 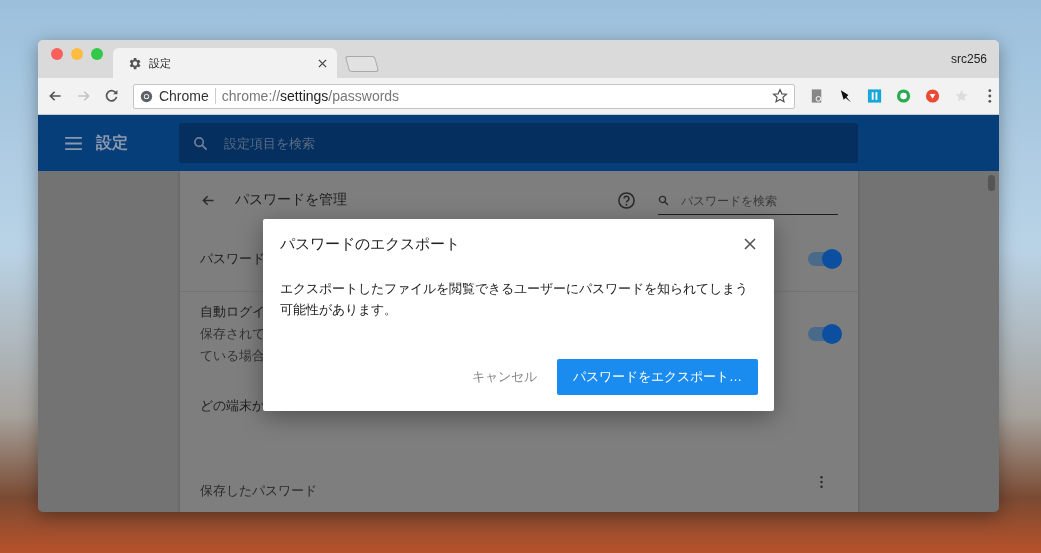 I want to click on settings-search-field: 設定項目を検索, so click(x=540, y=143).